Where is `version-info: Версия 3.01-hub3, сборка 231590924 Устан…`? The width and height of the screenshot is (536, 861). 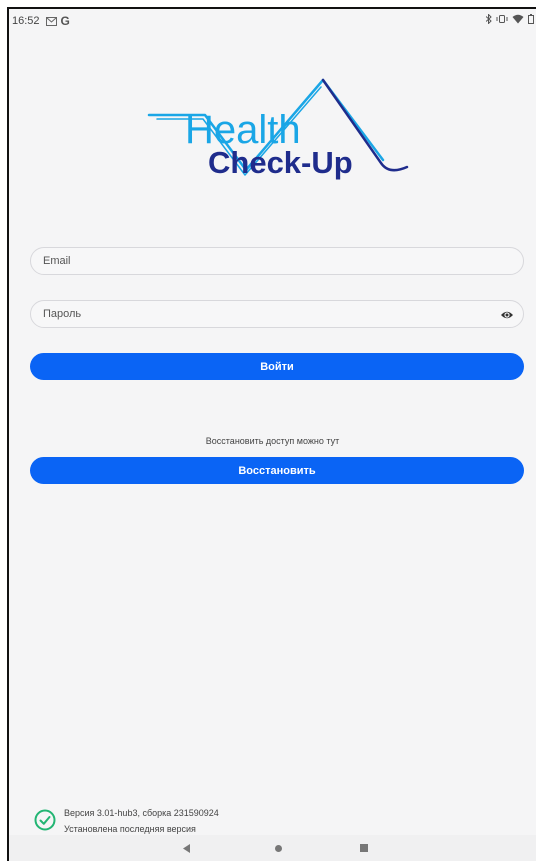
version-info: Версия 3.01-hub3, сборка 231590924 Устан… is located at coordinates (126, 821).